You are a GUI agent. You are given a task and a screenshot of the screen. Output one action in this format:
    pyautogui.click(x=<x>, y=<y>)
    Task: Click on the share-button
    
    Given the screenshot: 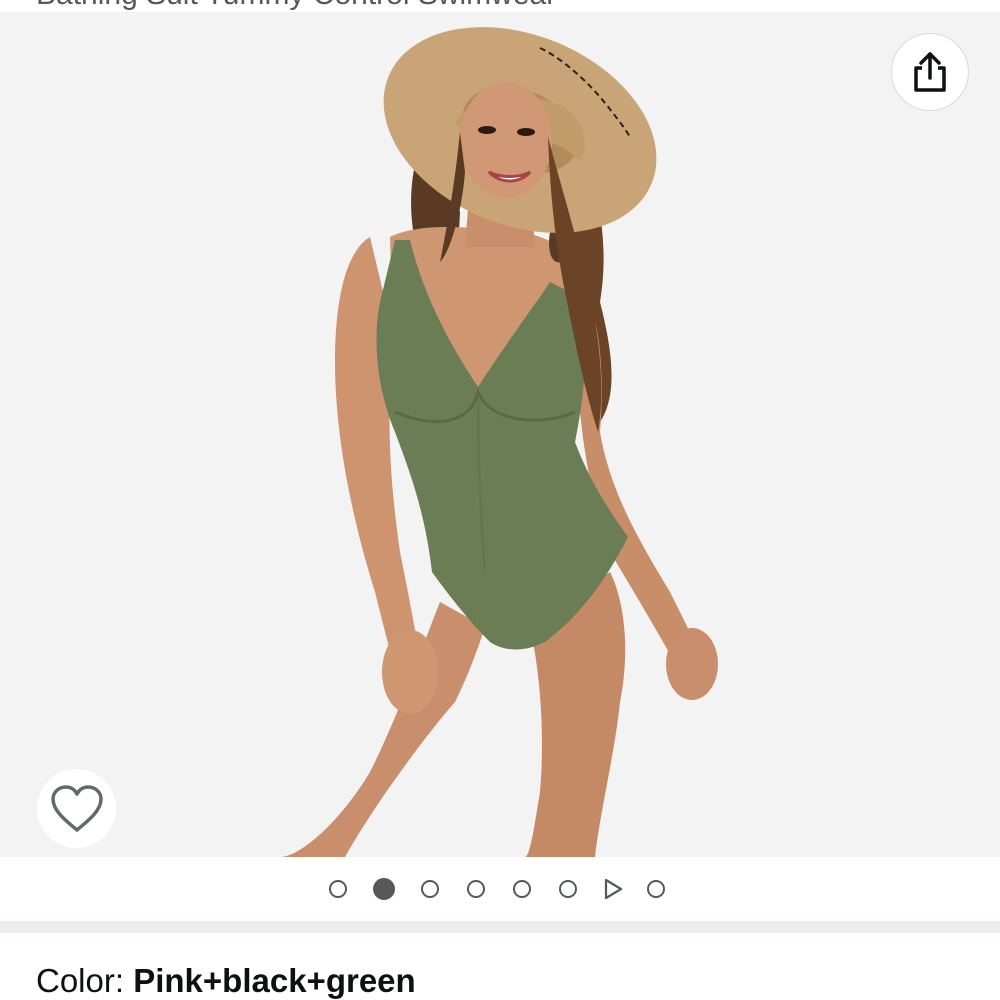 What is the action you would take?
    pyautogui.click(x=930, y=72)
    